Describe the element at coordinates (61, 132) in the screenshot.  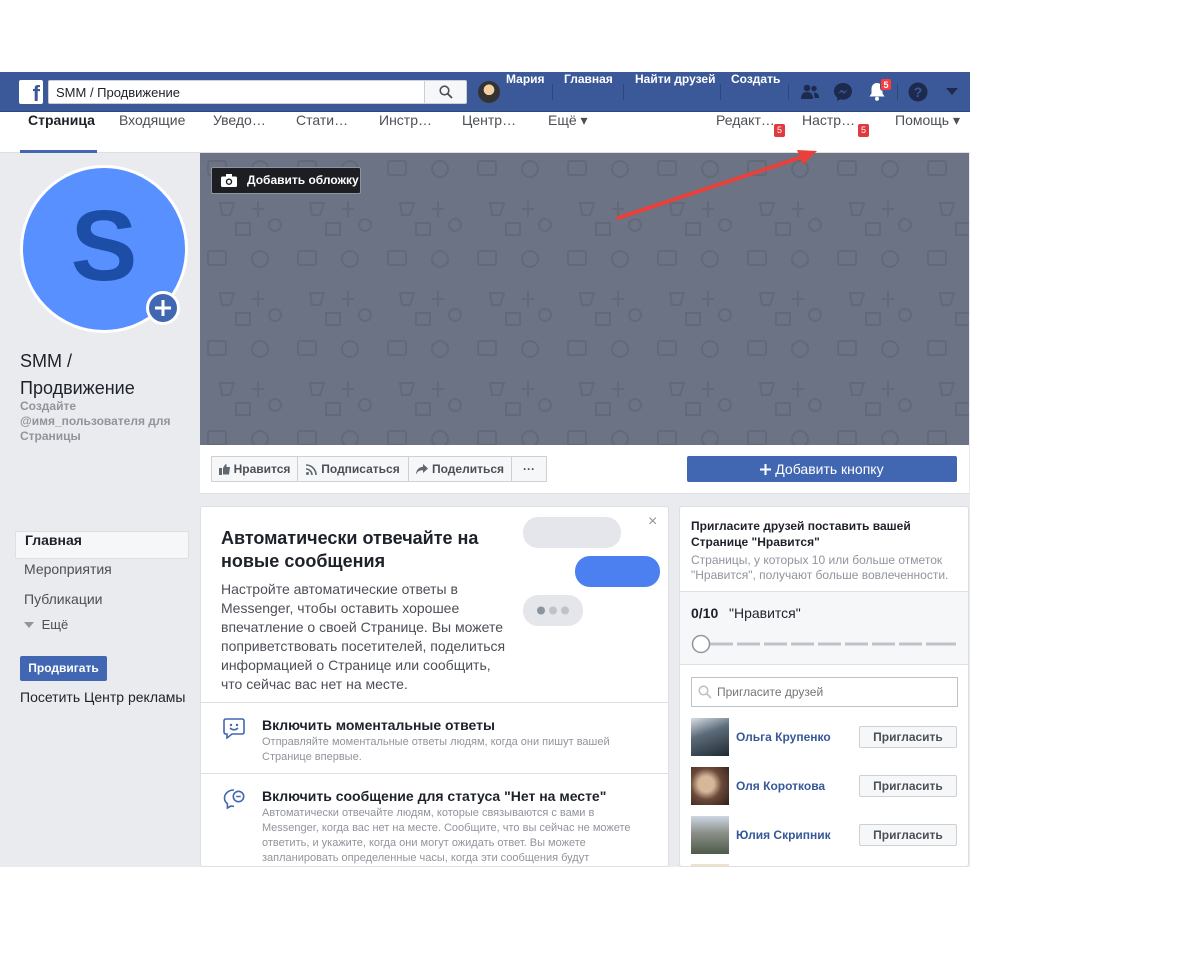
I see `tab-page: Страница` at that location.